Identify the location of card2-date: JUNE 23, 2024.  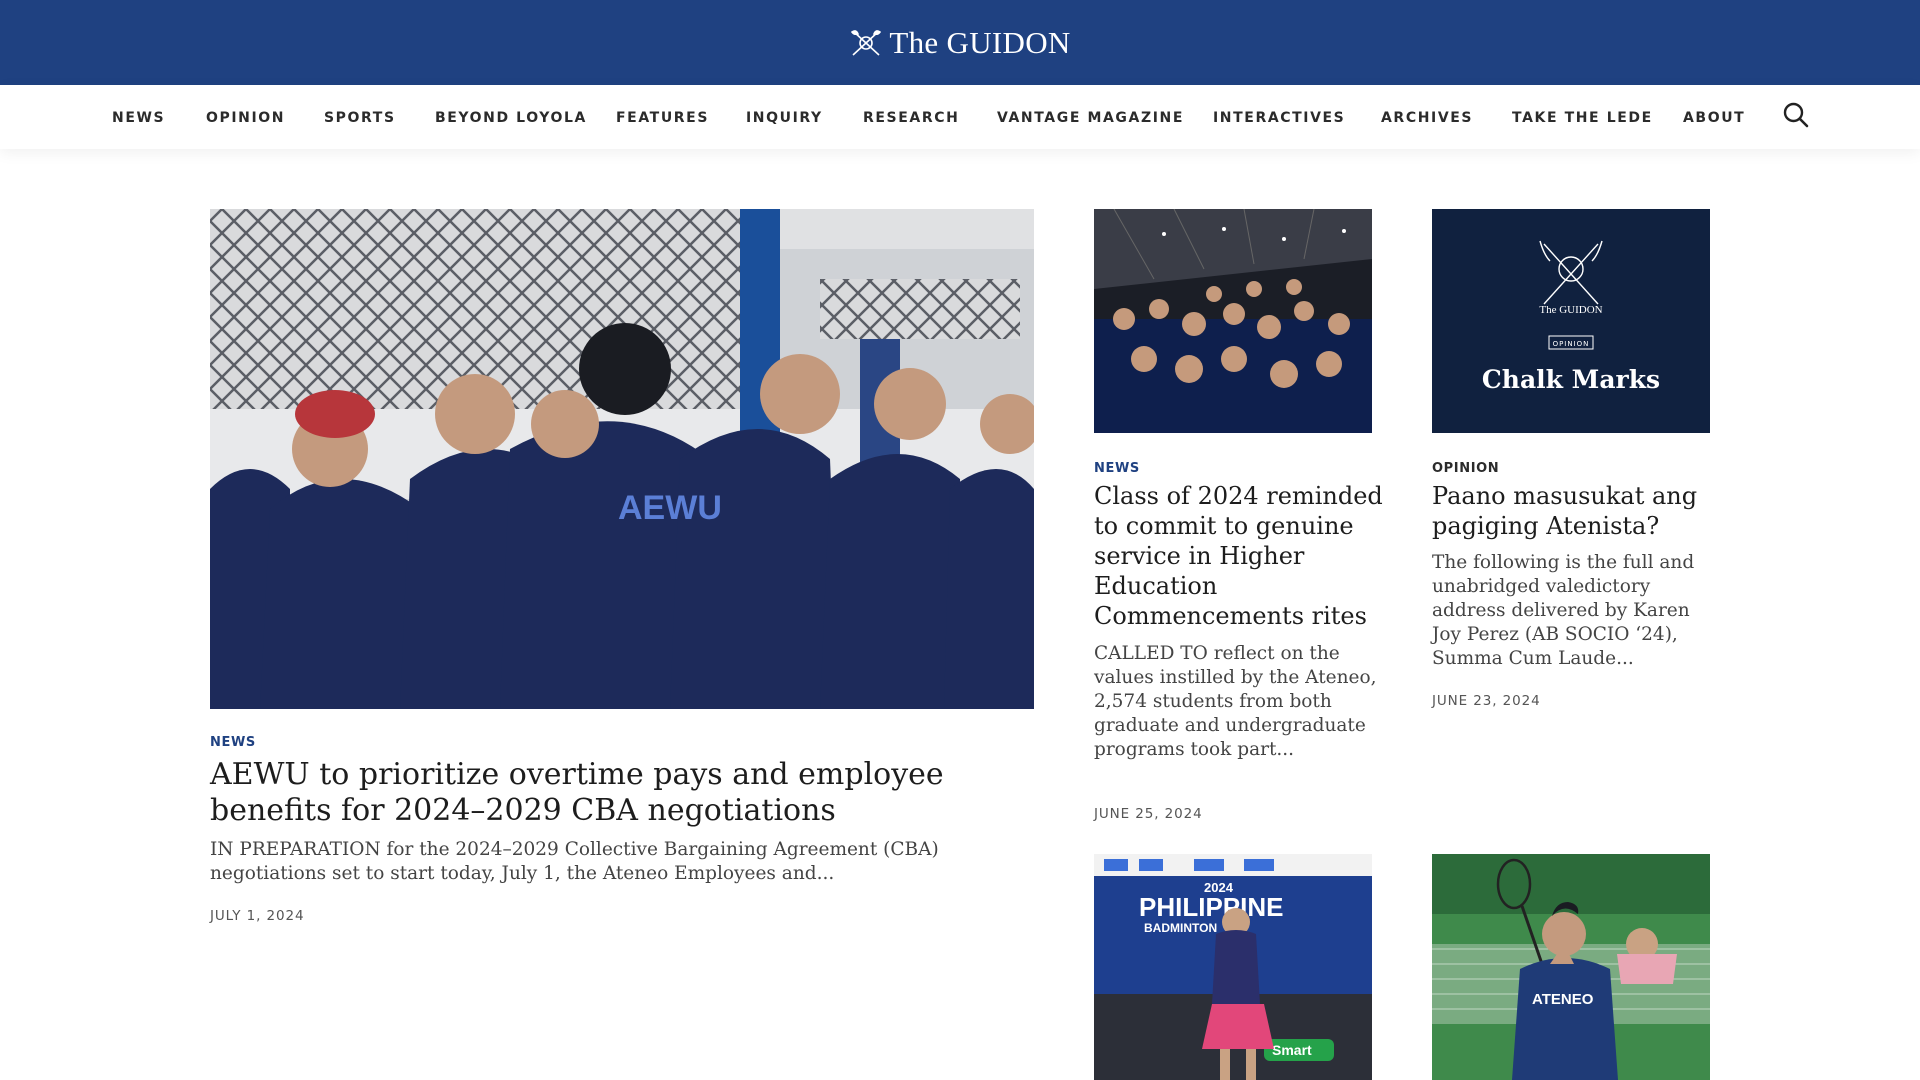
(1486, 701).